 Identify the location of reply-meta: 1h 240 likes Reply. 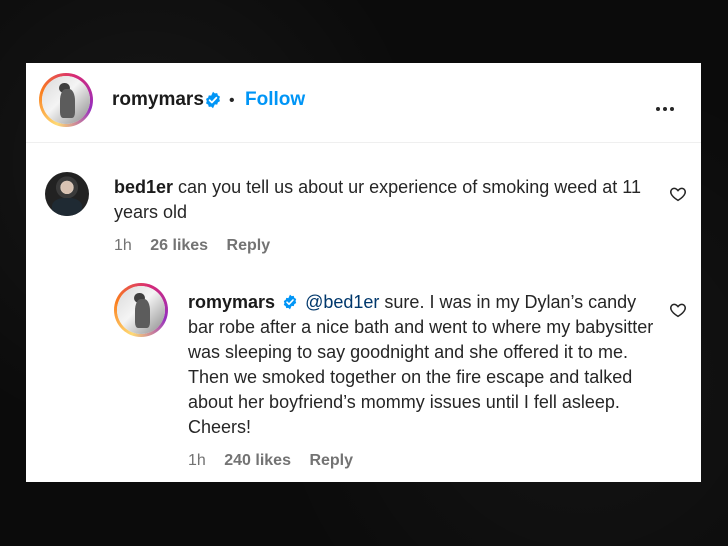
(277, 461).